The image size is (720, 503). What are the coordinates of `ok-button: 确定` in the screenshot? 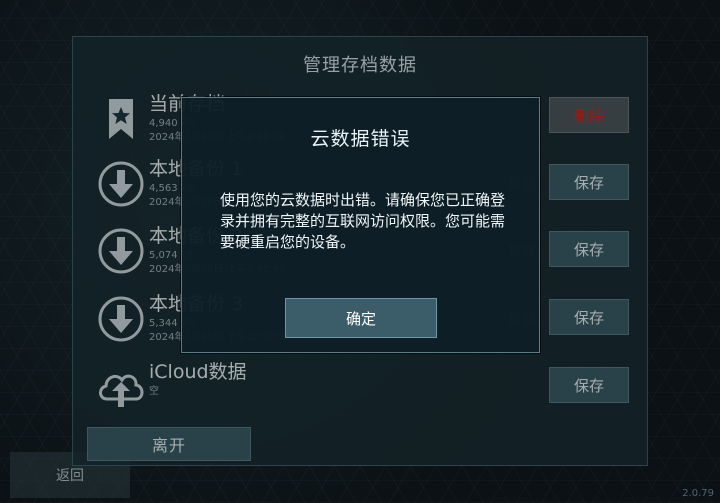 It's located at (361, 318).